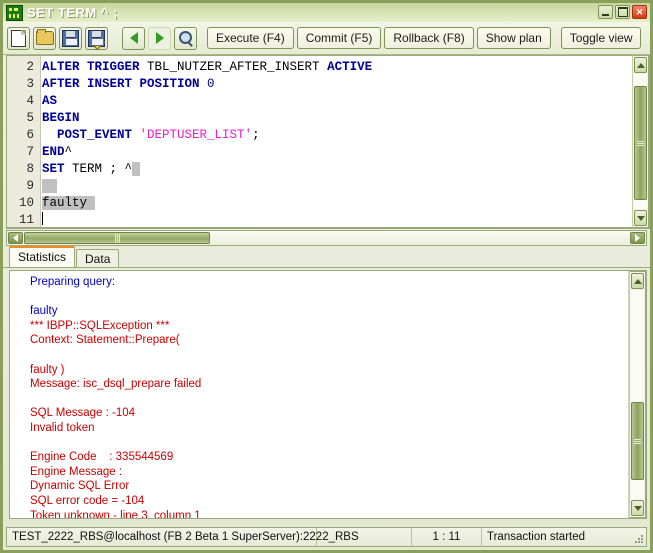  Describe the element at coordinates (564, 537) in the screenshot. I see `status-transaction: Transaction started` at that location.